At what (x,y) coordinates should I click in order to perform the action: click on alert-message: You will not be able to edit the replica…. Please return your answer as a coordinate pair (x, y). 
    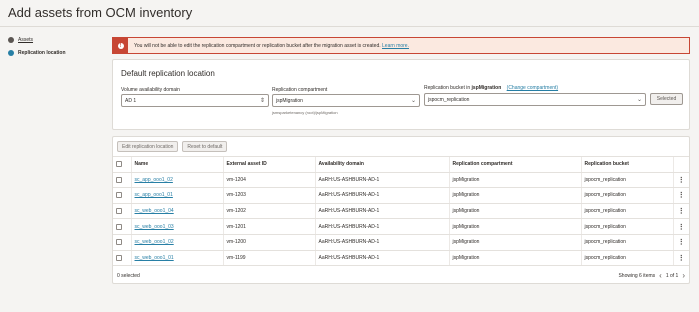
    Looking at the image, I should click on (257, 45).